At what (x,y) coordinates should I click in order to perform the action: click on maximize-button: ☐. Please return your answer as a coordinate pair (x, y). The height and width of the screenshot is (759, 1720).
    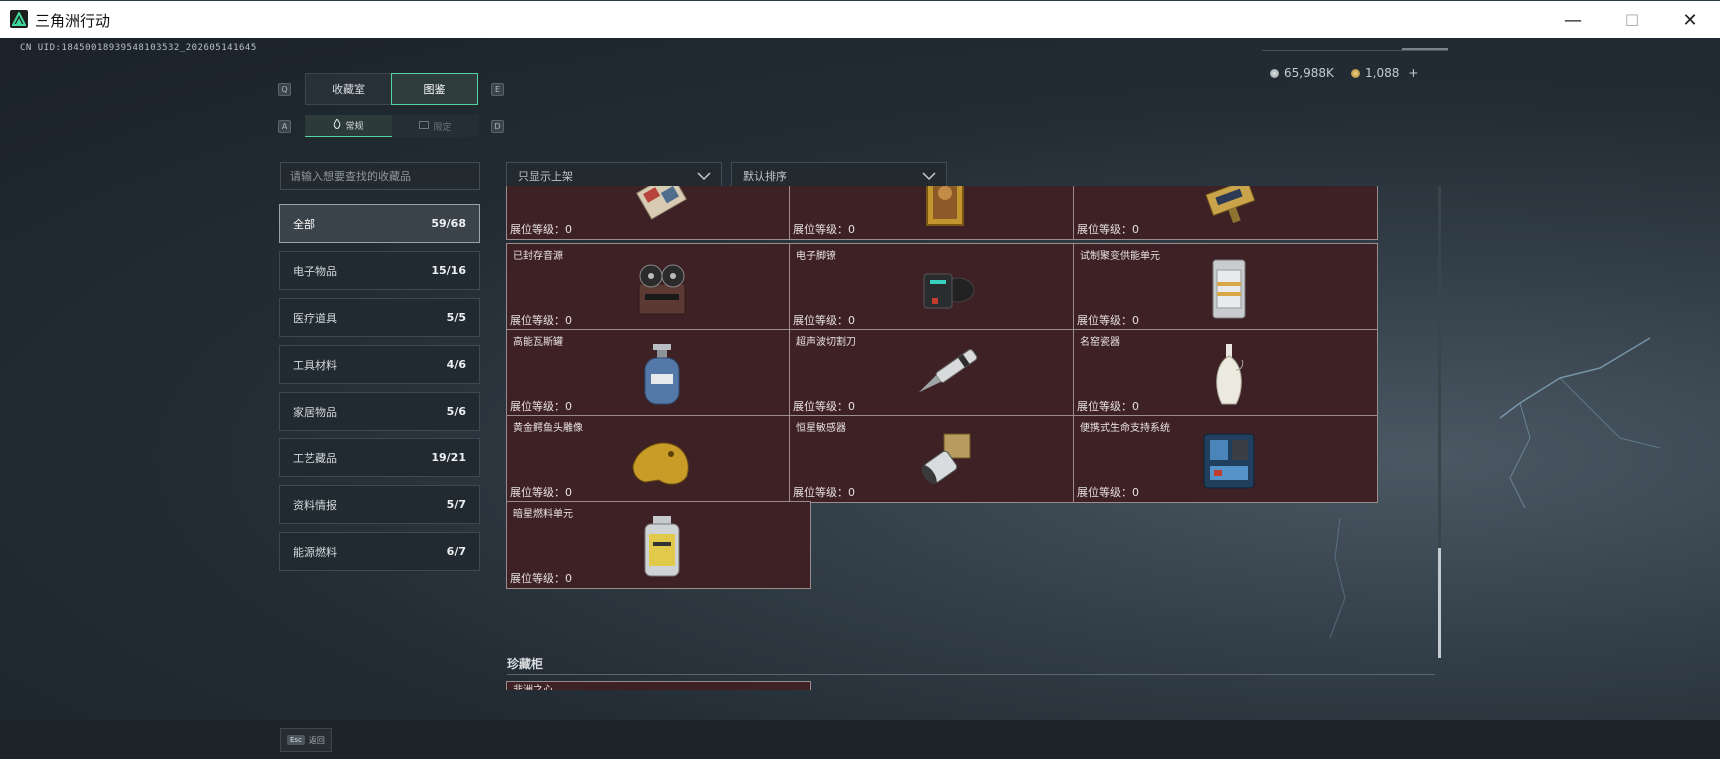
    Looking at the image, I should click on (1632, 20).